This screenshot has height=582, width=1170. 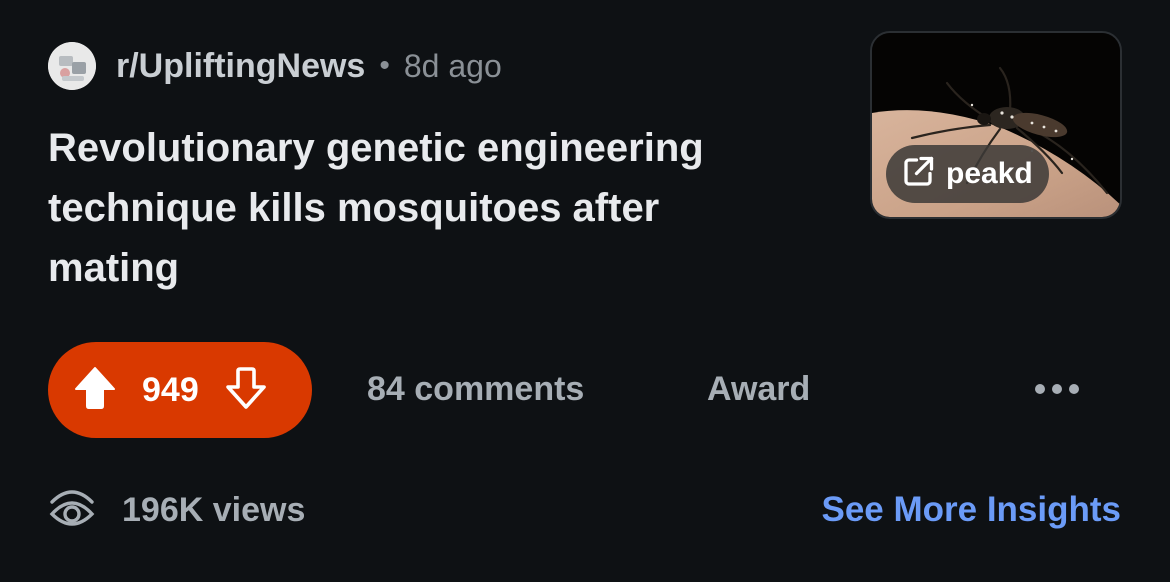 What do you see at coordinates (240, 66) in the screenshot?
I see `subreddit-name: r/UpliftingNews` at bounding box center [240, 66].